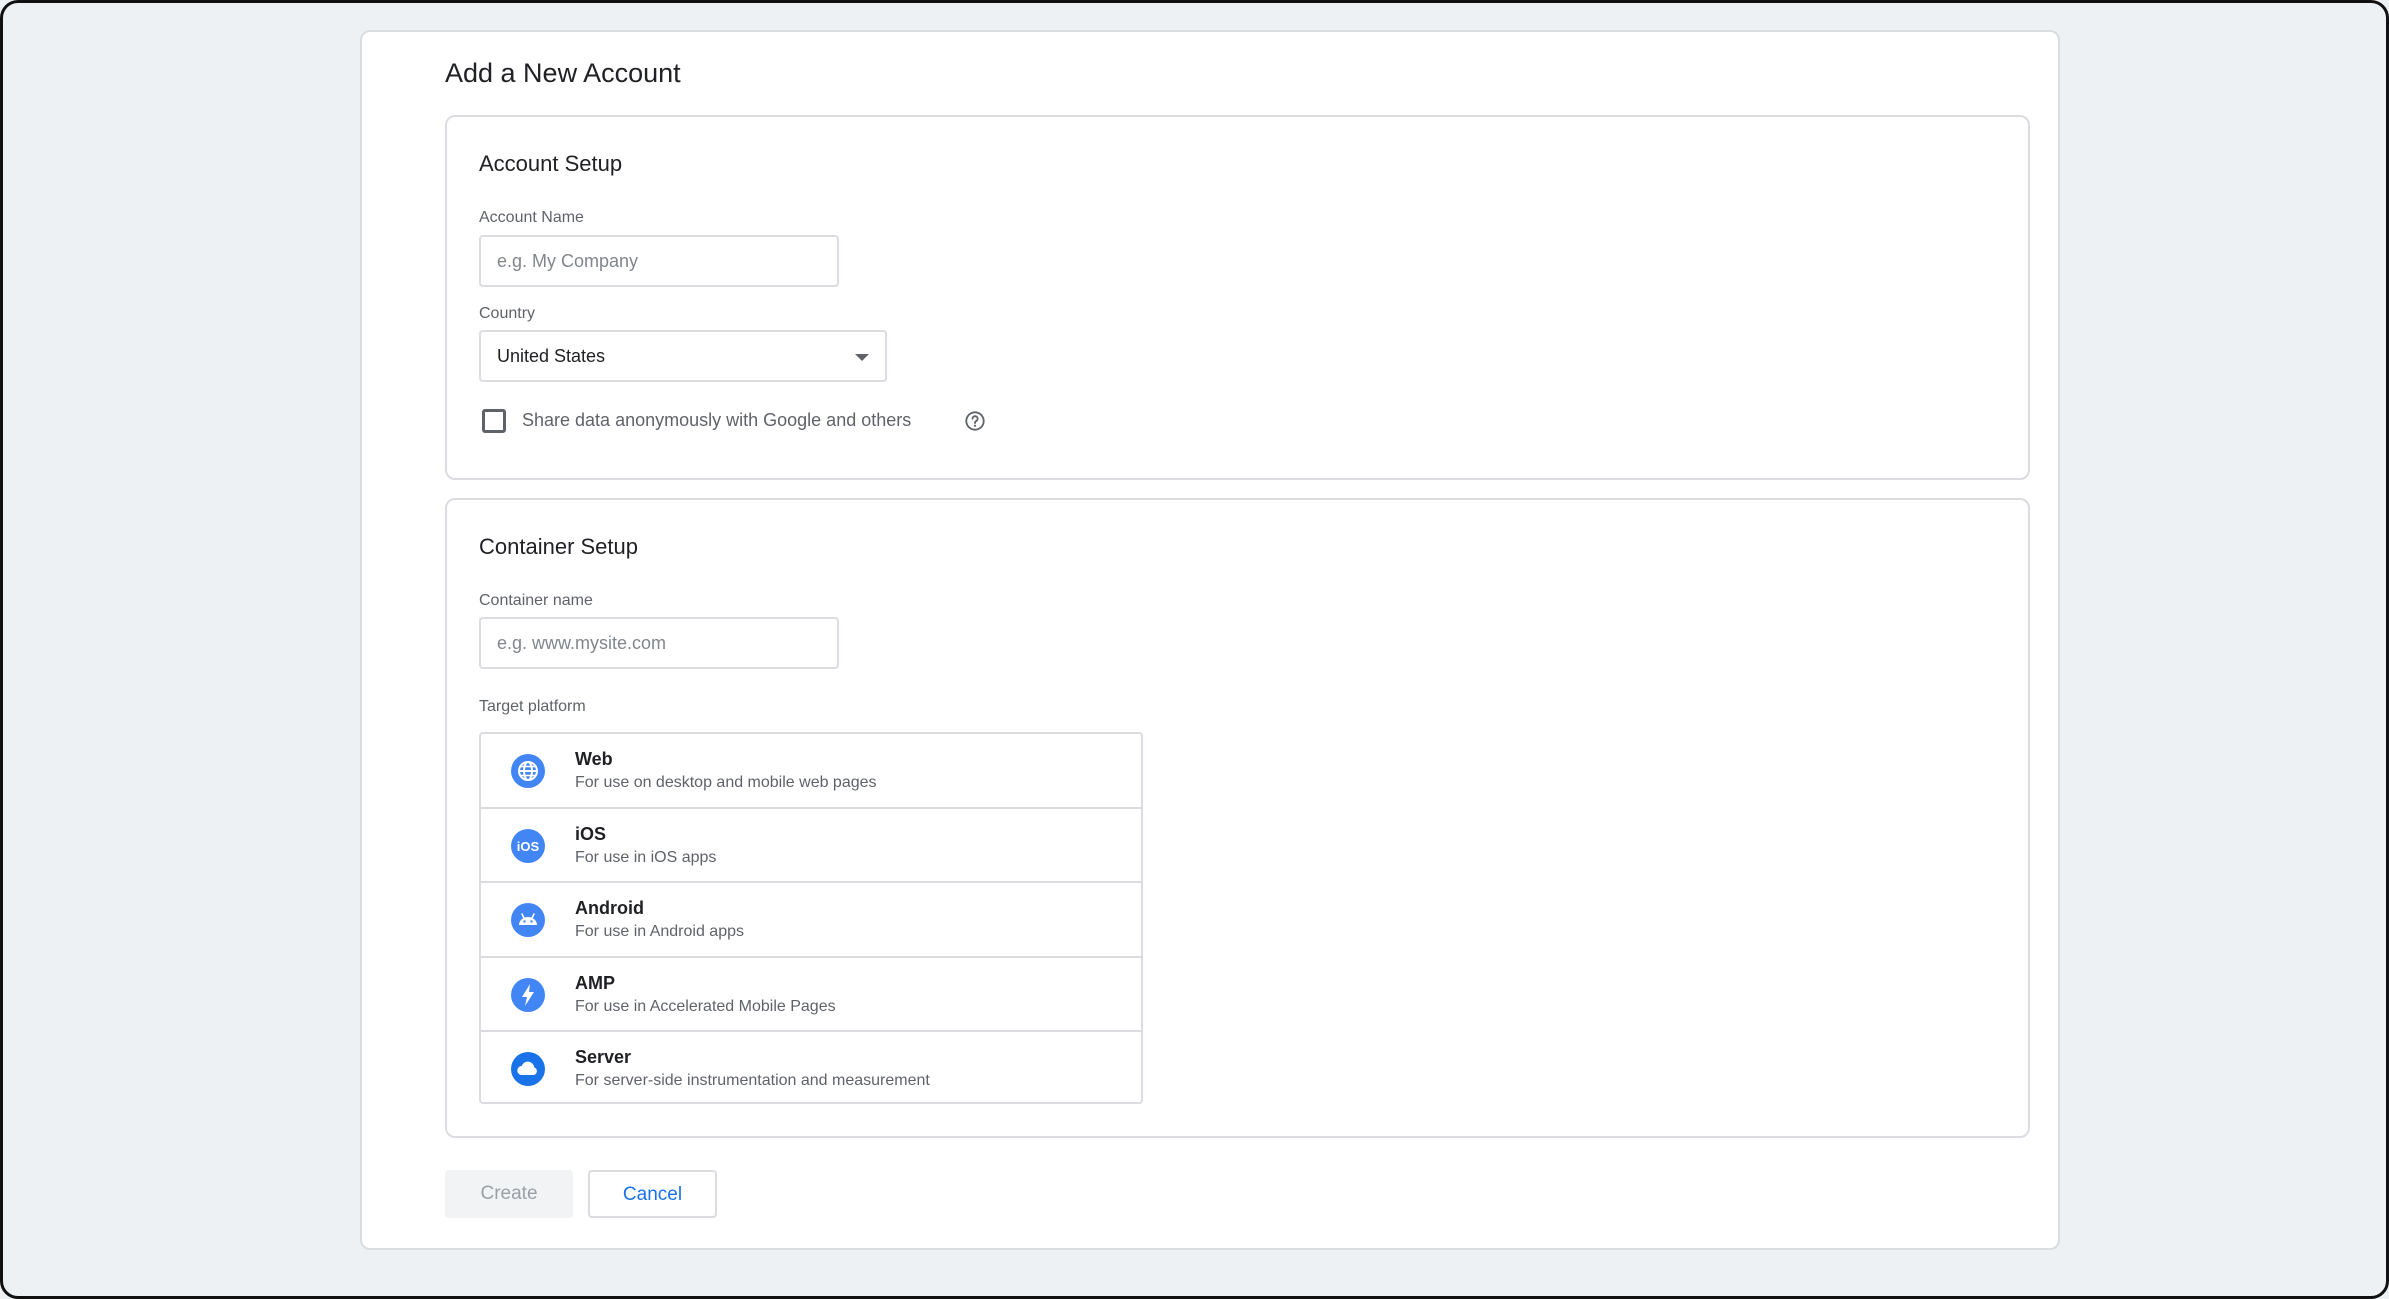  I want to click on cloud-icon, so click(528, 1069).